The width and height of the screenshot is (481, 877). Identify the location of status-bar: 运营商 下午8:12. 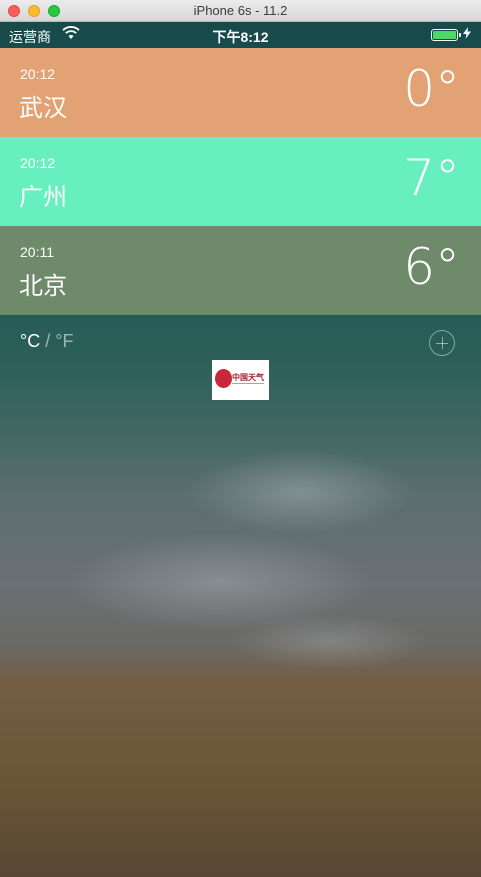
(240, 35).